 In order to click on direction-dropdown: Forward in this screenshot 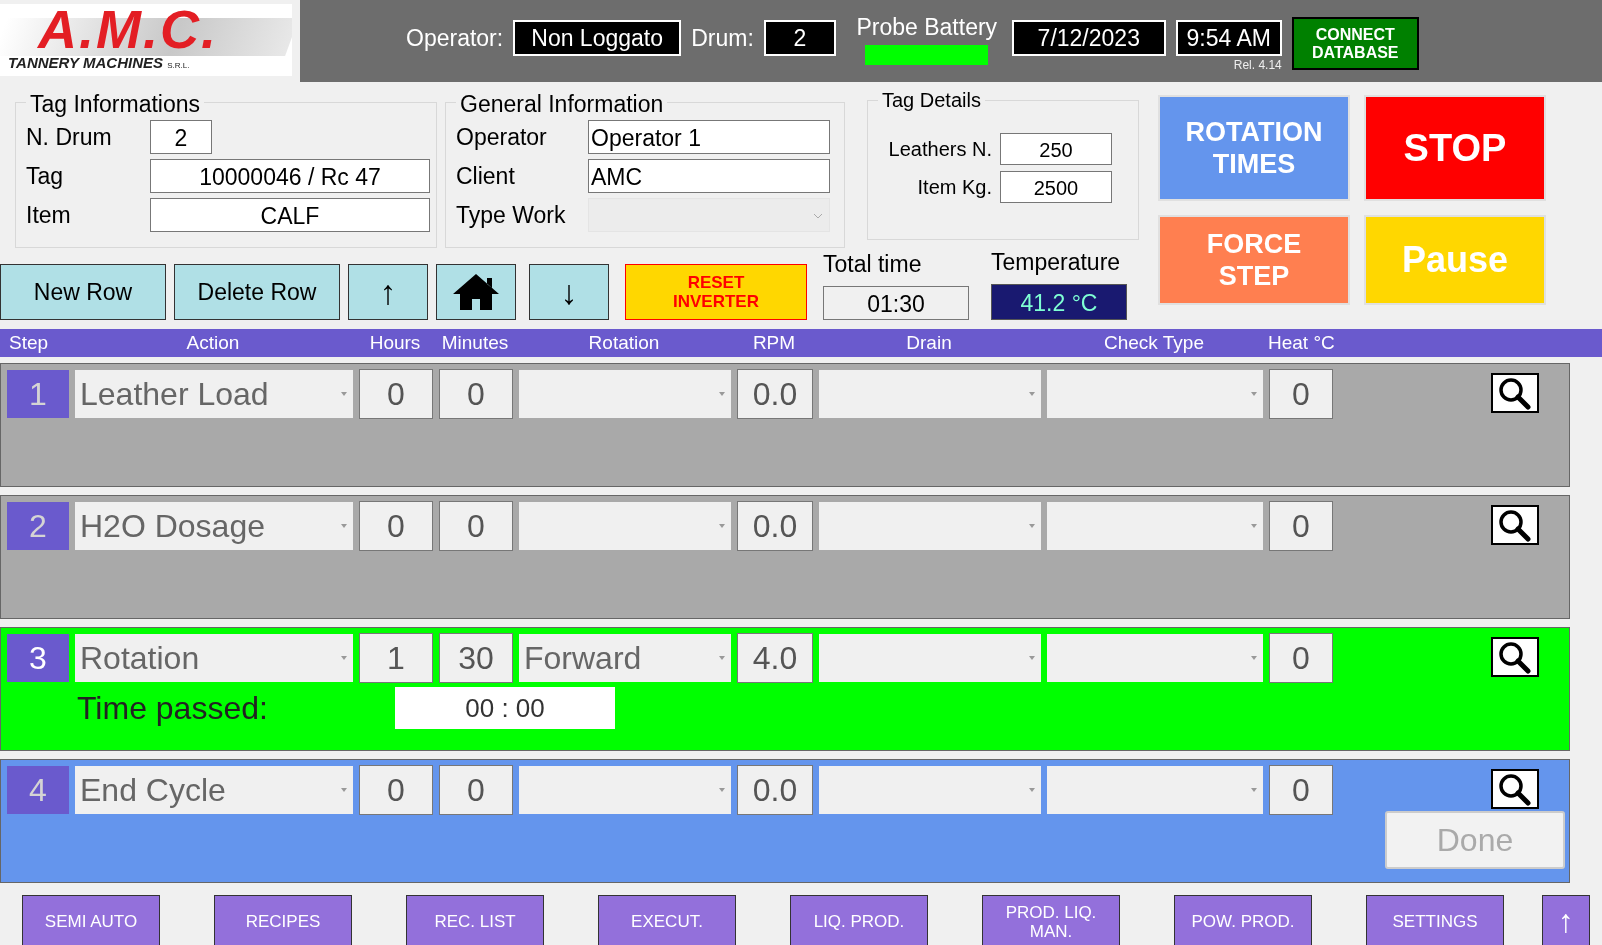, I will do `click(625, 658)`.